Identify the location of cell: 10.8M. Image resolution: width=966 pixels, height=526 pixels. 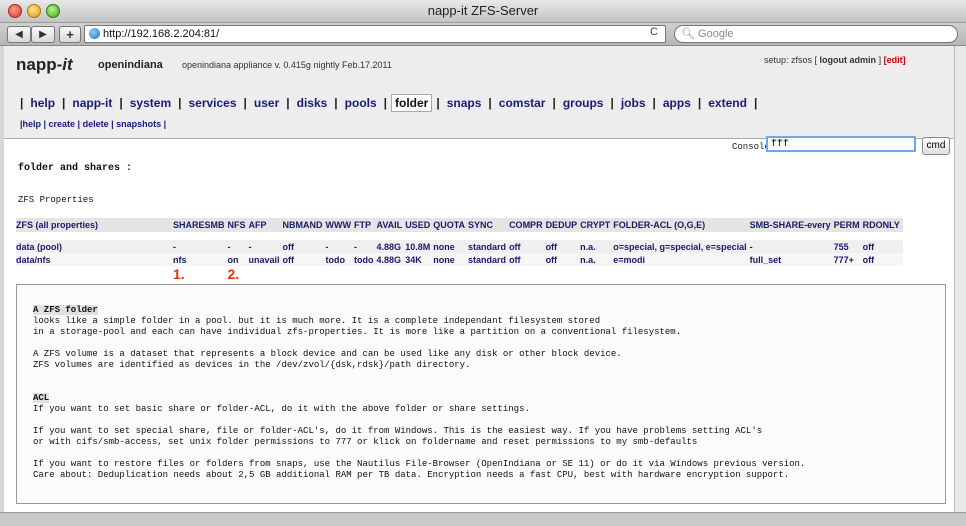
(418, 246).